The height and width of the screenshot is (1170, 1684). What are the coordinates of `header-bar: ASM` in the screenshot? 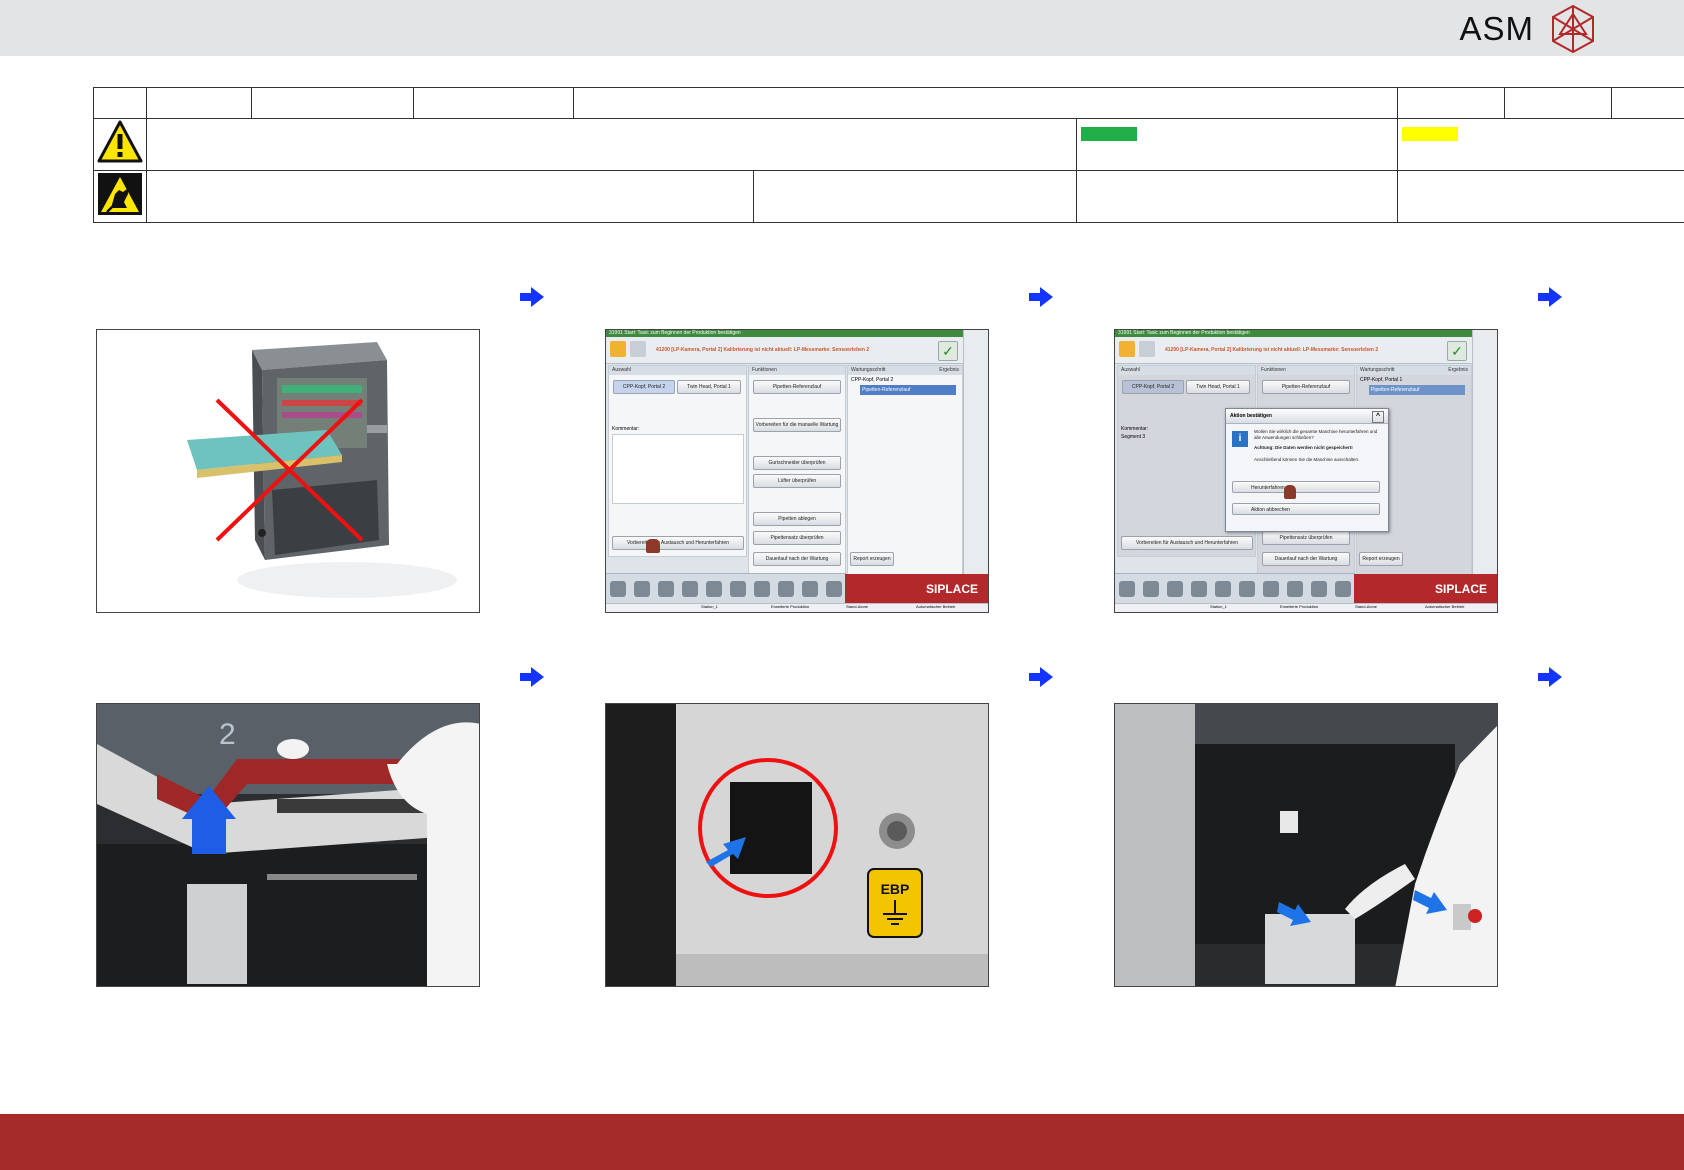 It's located at (842, 28).